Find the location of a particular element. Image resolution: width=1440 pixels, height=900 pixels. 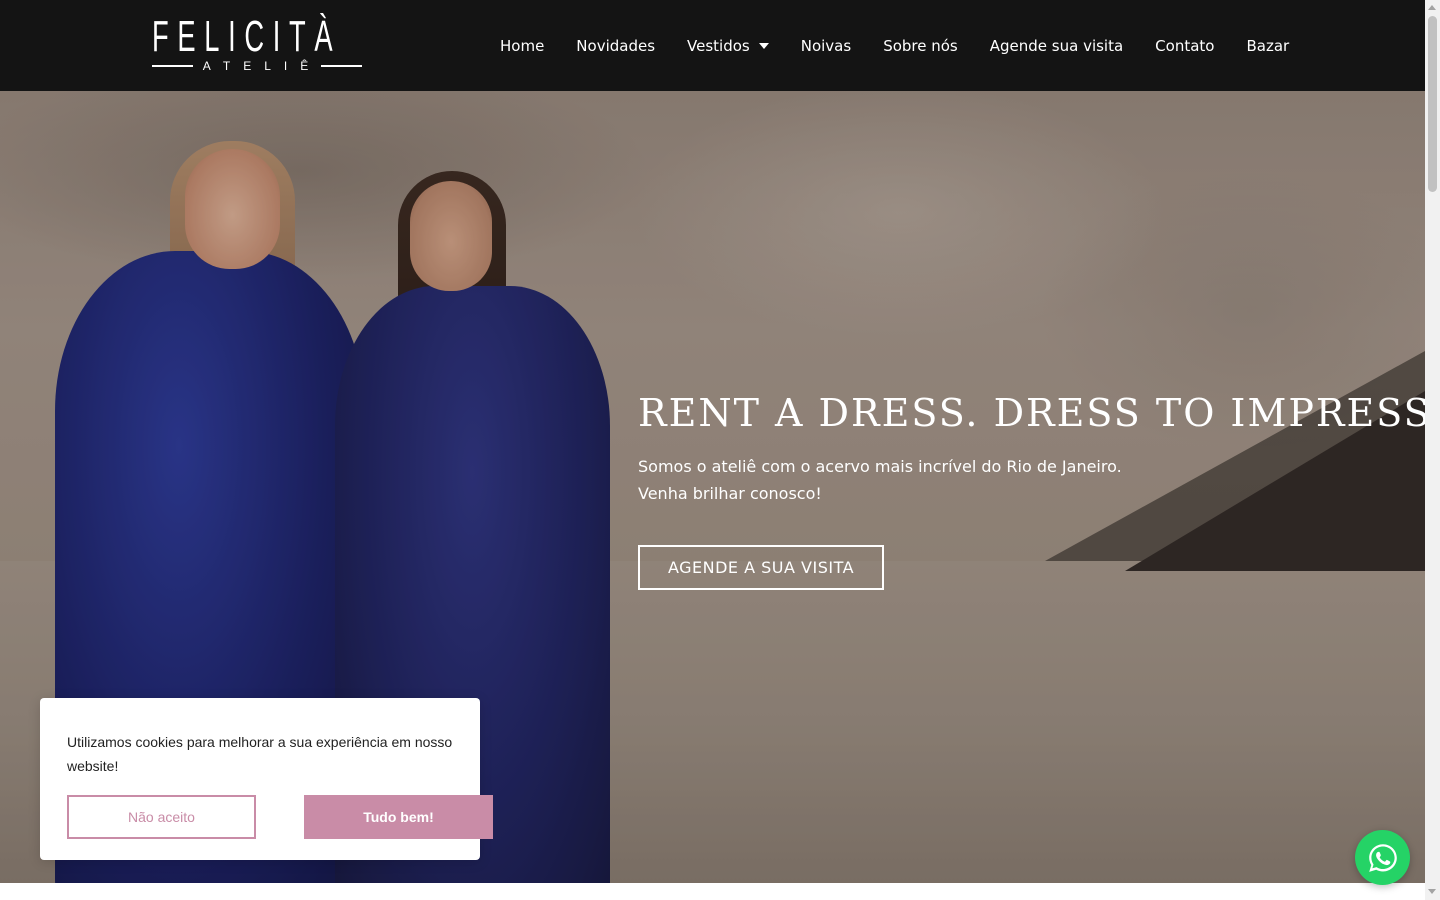

nav-agende-visita: Agende sua visita is located at coordinates (1056, 46).